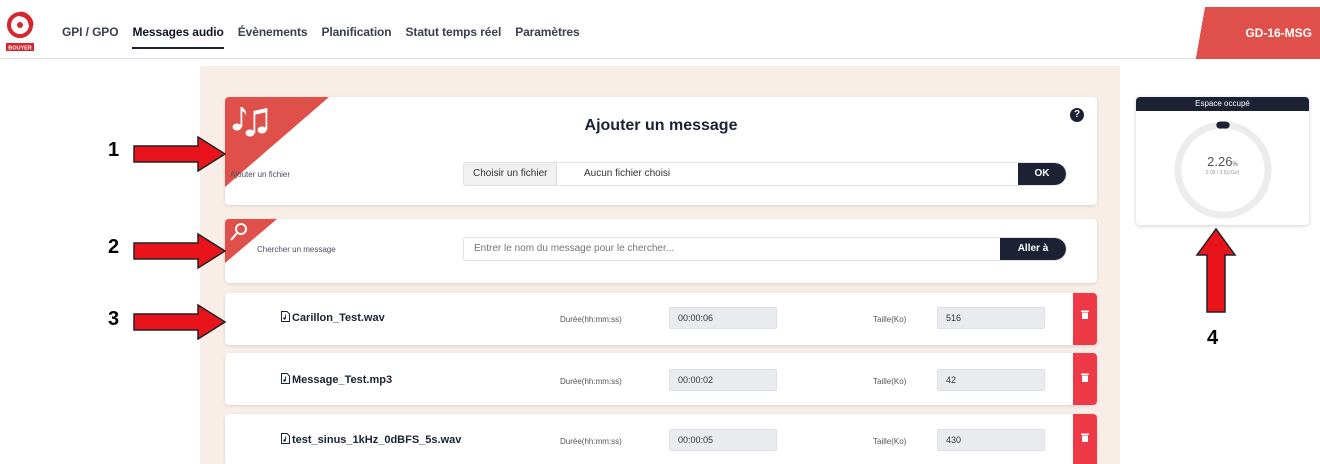 This screenshot has height=464, width=1320. Describe the element at coordinates (20, 49) in the screenshot. I see `logo-text: BOUYER` at that location.